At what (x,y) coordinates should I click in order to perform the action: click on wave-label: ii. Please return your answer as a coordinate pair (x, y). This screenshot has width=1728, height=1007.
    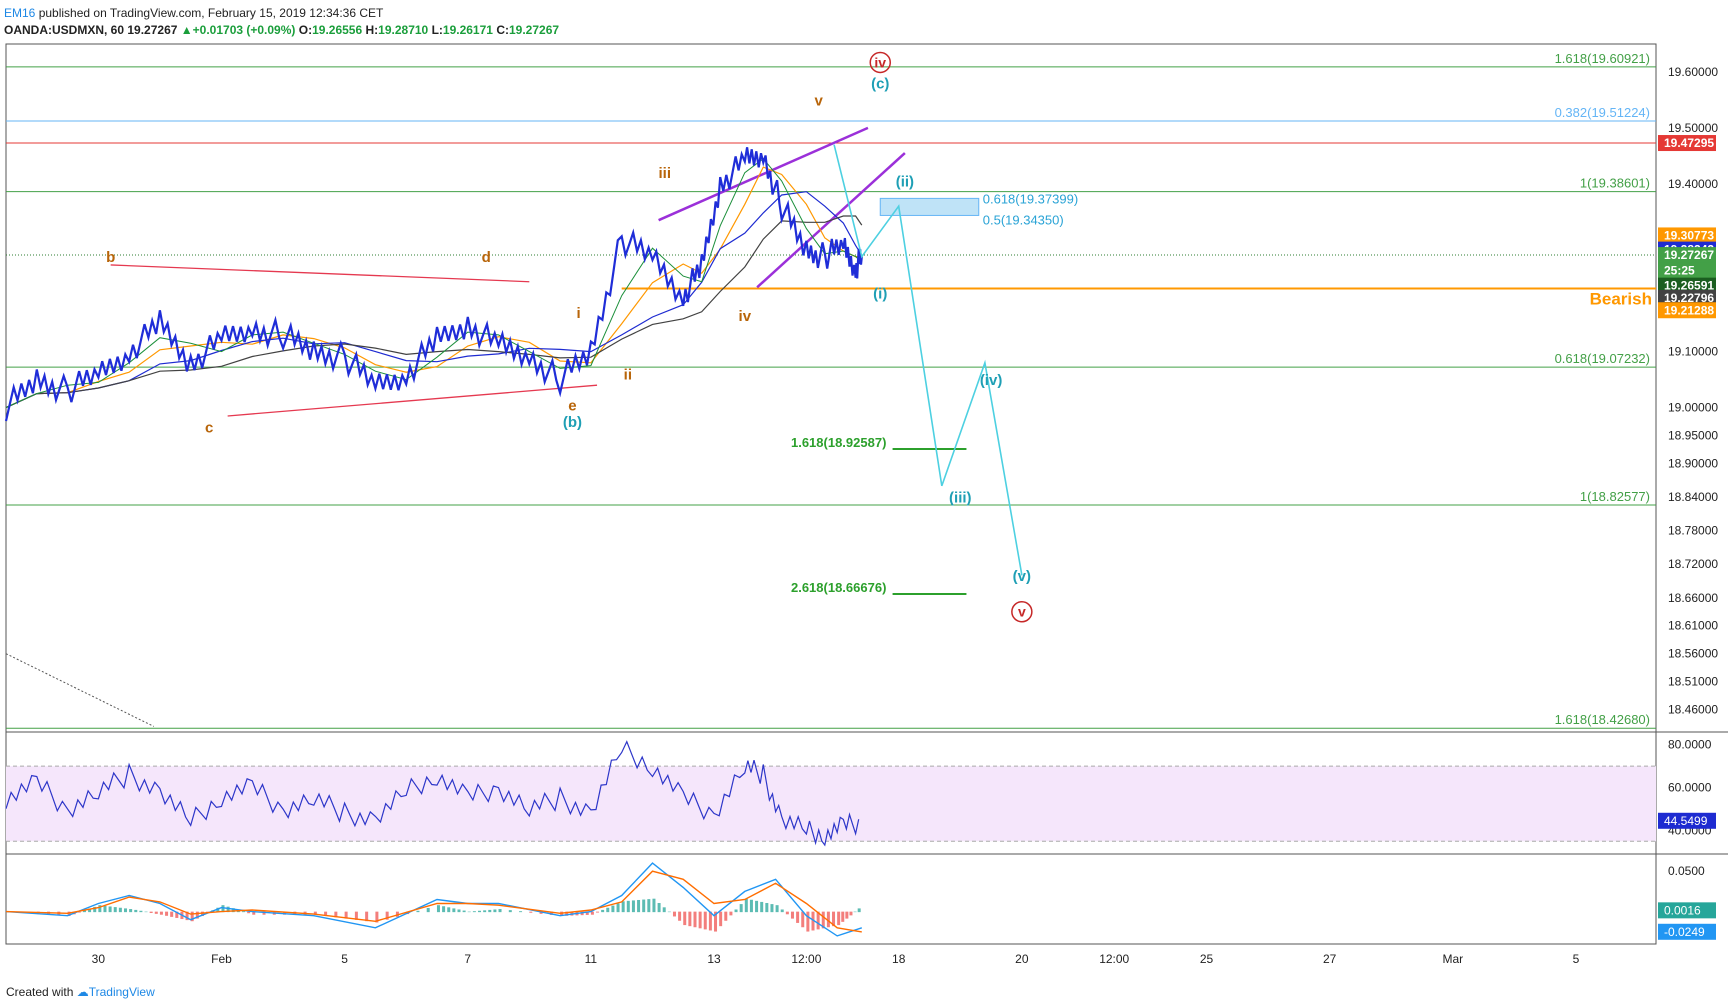
    Looking at the image, I should click on (628, 375).